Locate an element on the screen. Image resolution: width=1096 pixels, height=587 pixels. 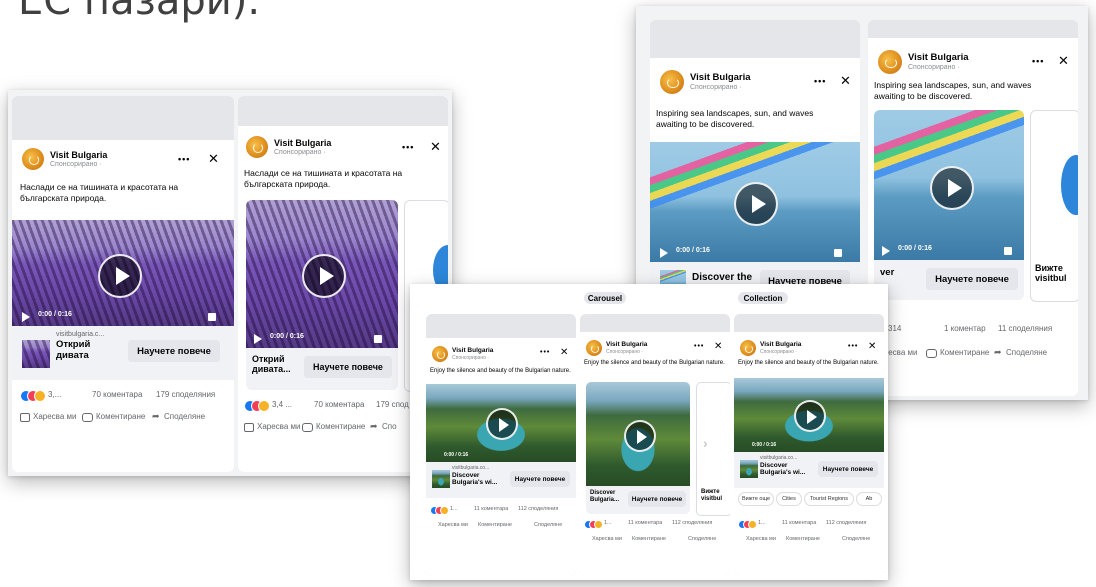
carousel-card-video is located at coordinates (638, 434).